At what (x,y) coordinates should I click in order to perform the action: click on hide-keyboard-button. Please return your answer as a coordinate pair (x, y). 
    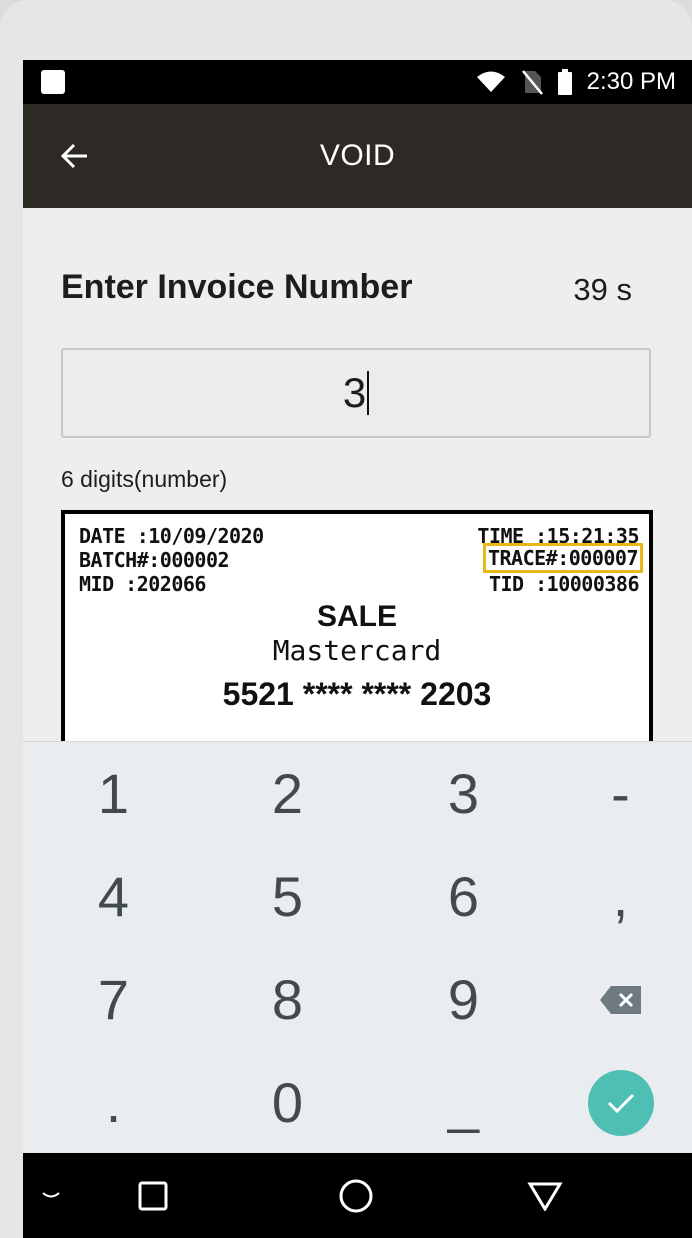
    Looking at the image, I should click on (51, 1195).